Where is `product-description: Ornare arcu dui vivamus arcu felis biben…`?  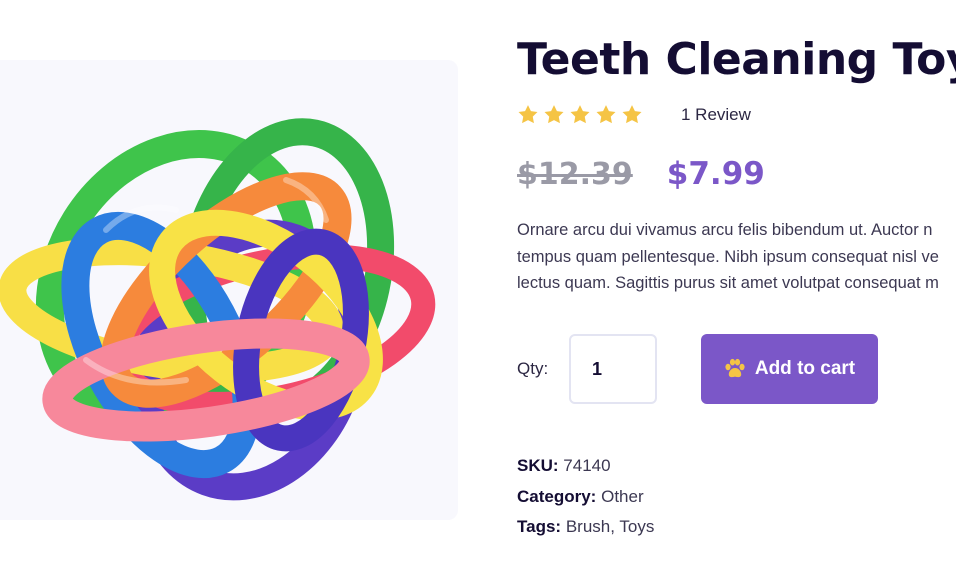
product-description: Ornare arcu dui vivamus arcu felis biben… is located at coordinates (736, 257).